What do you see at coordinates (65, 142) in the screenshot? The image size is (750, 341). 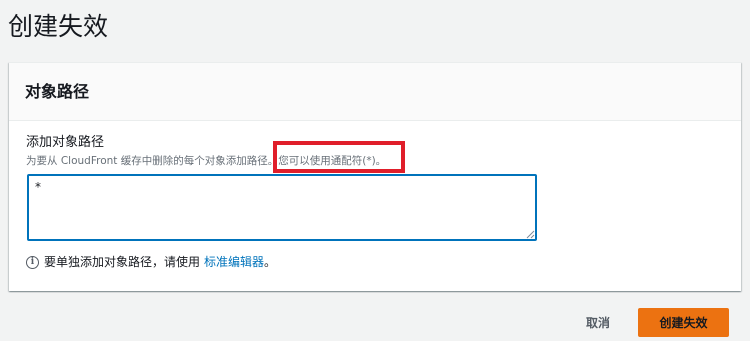 I see `field-label: 添加对象路径` at bounding box center [65, 142].